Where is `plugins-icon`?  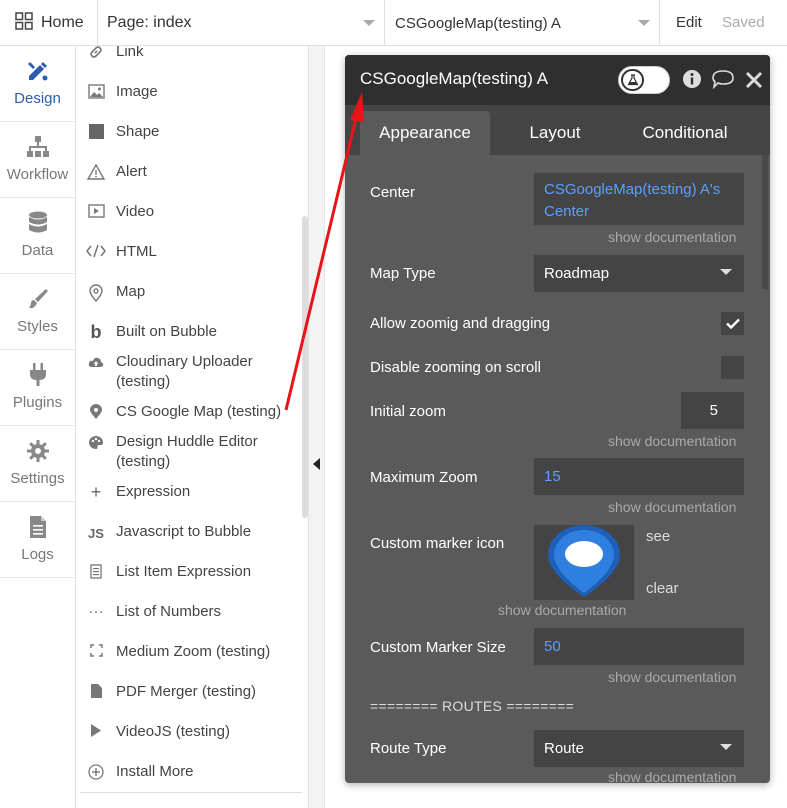
plugins-icon is located at coordinates (37, 374).